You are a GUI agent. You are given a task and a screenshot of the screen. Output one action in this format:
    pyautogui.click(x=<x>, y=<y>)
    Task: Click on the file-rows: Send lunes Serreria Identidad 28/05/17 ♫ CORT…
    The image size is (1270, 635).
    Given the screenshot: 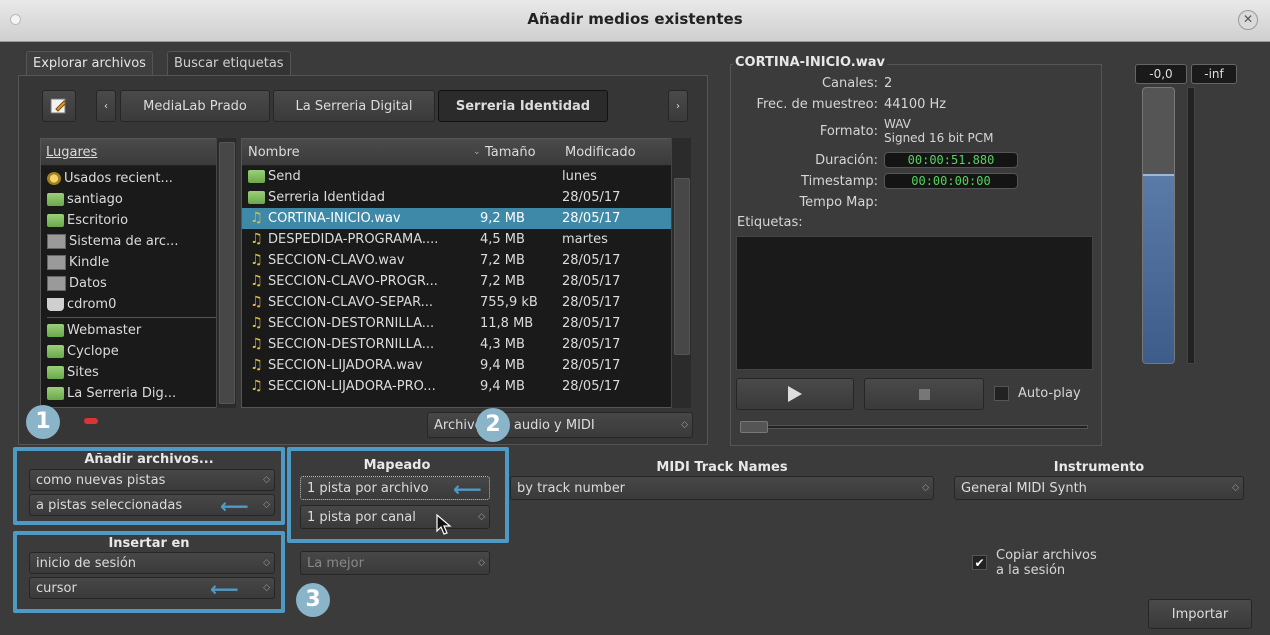 What is the action you would take?
    pyautogui.click(x=466, y=281)
    